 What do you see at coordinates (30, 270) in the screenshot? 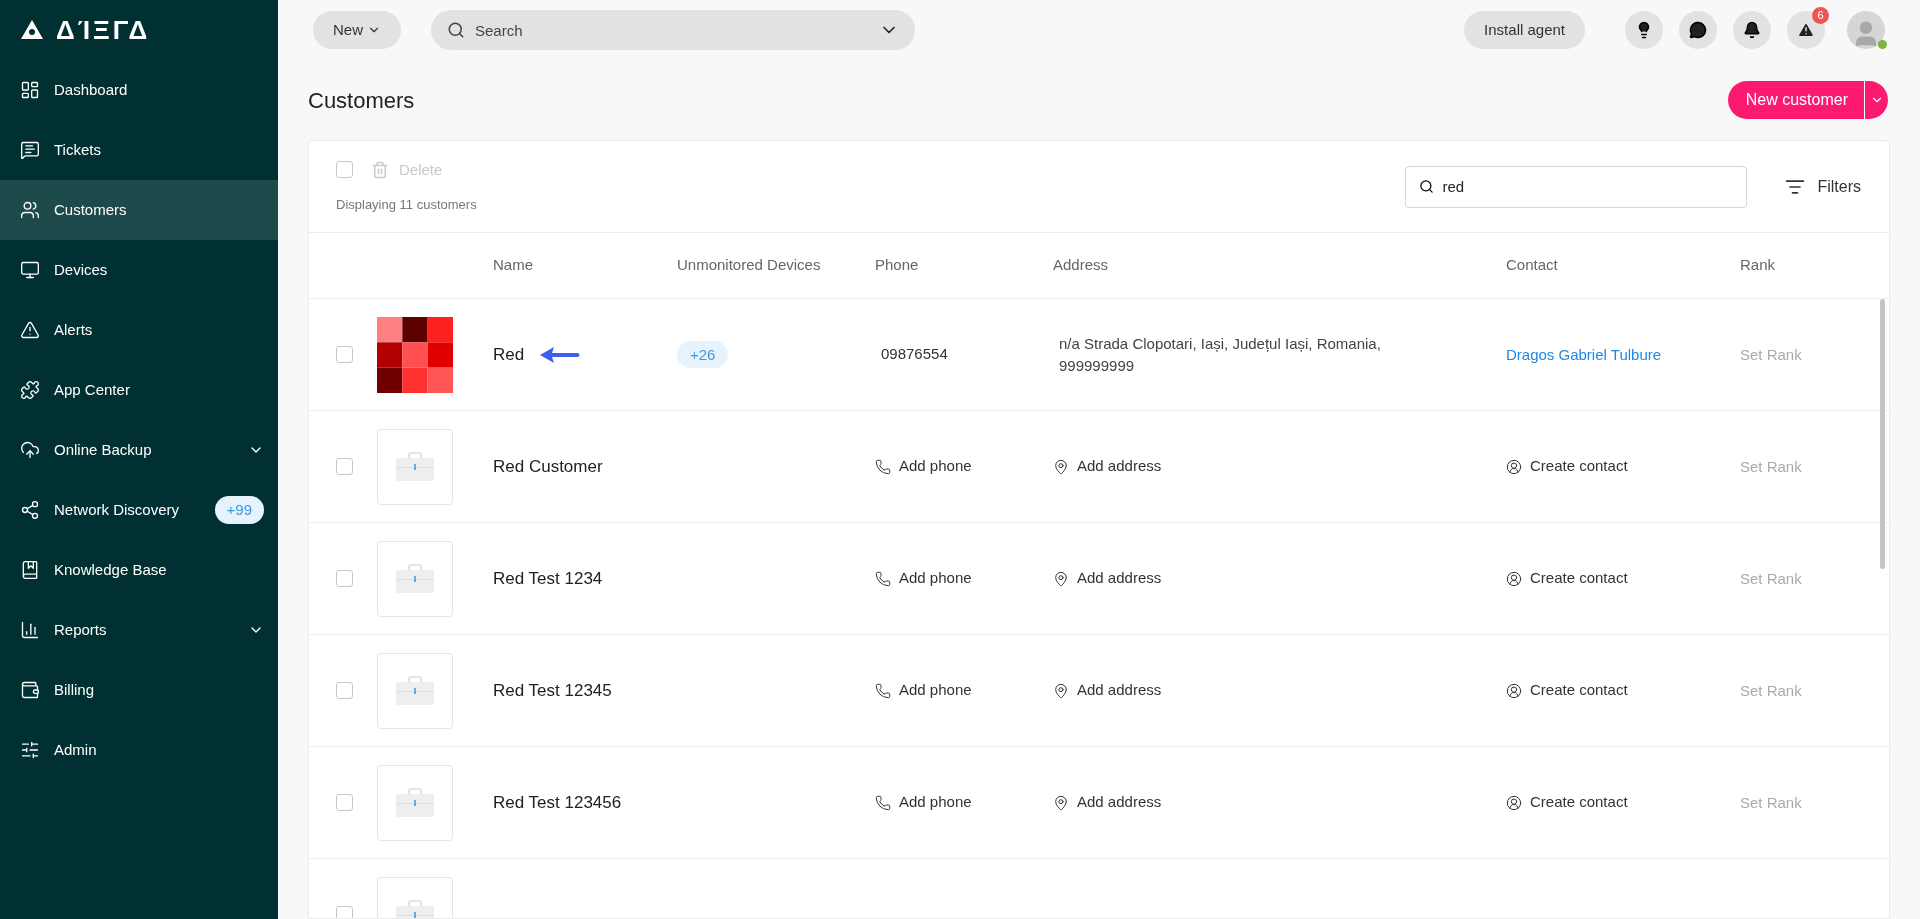
I see `monitor-icon` at bounding box center [30, 270].